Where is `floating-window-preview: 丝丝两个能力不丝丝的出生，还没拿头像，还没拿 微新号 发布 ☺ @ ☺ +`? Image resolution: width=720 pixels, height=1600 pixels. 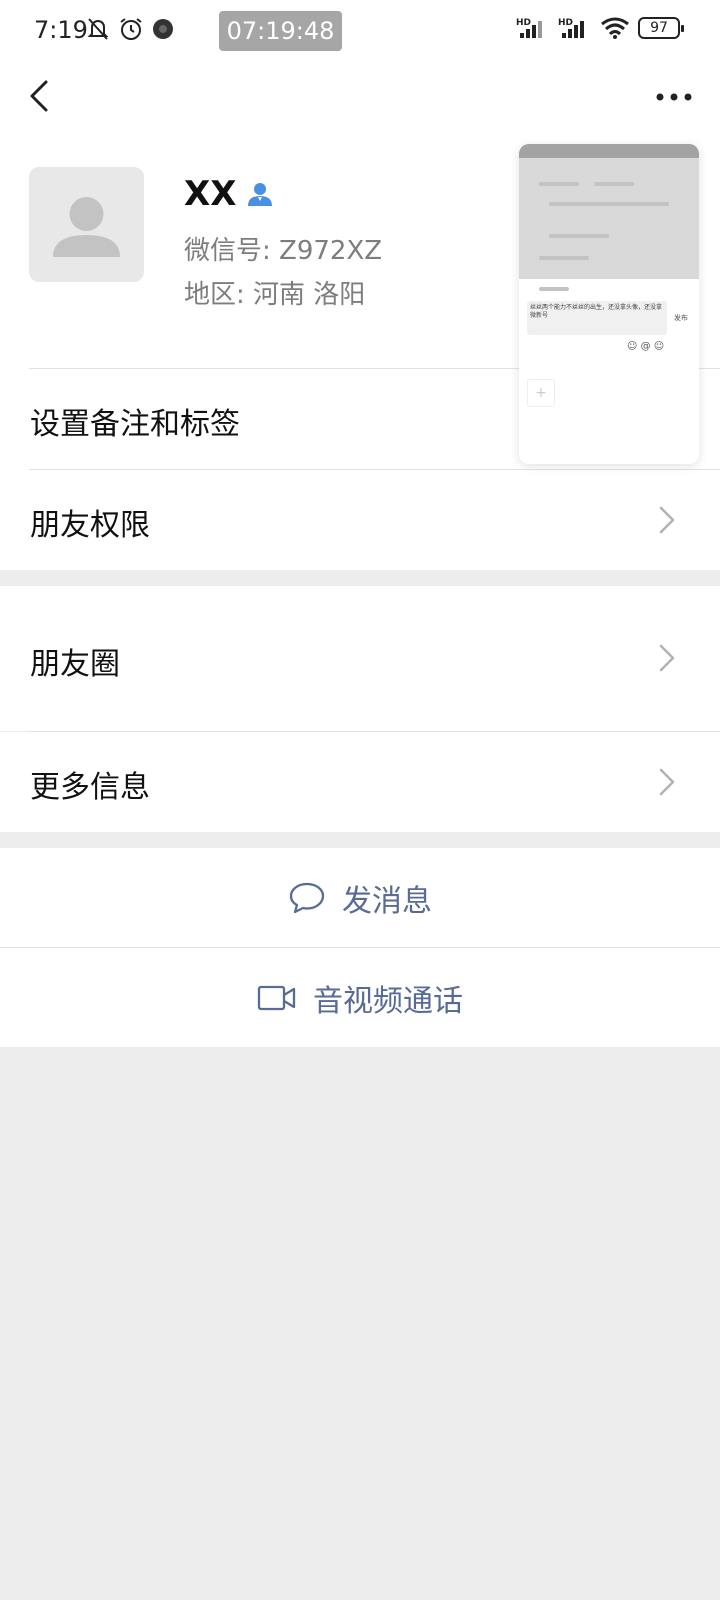 floating-window-preview: 丝丝两个能力不丝丝的出生，还没拿头像，还没拿 微新号 发布 ☺ @ ☺ + is located at coordinates (609, 304).